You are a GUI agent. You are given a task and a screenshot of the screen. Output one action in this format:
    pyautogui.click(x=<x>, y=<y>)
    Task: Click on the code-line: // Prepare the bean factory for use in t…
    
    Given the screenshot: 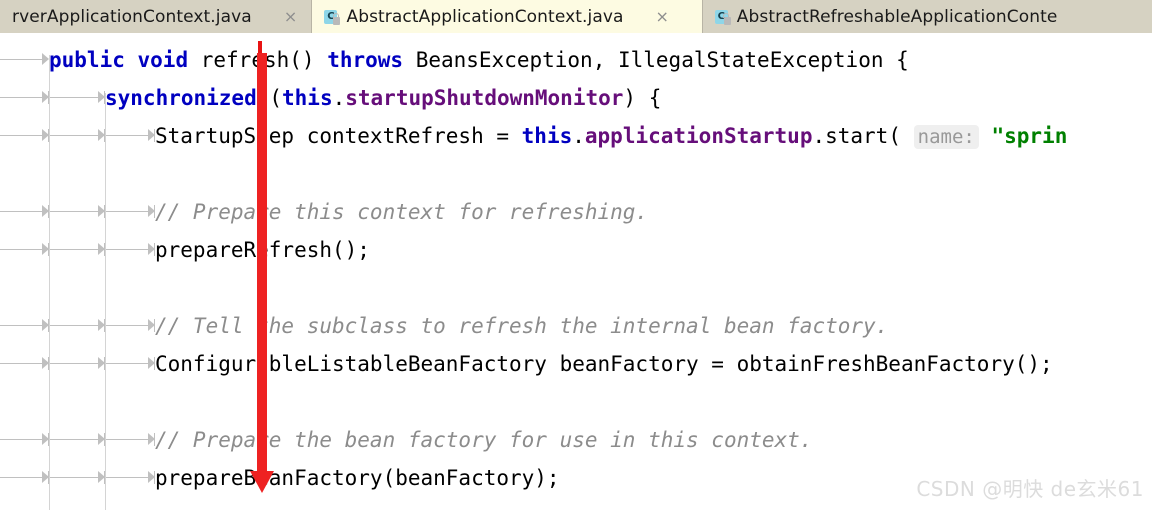 What is the action you would take?
    pyautogui.click(x=576, y=440)
    